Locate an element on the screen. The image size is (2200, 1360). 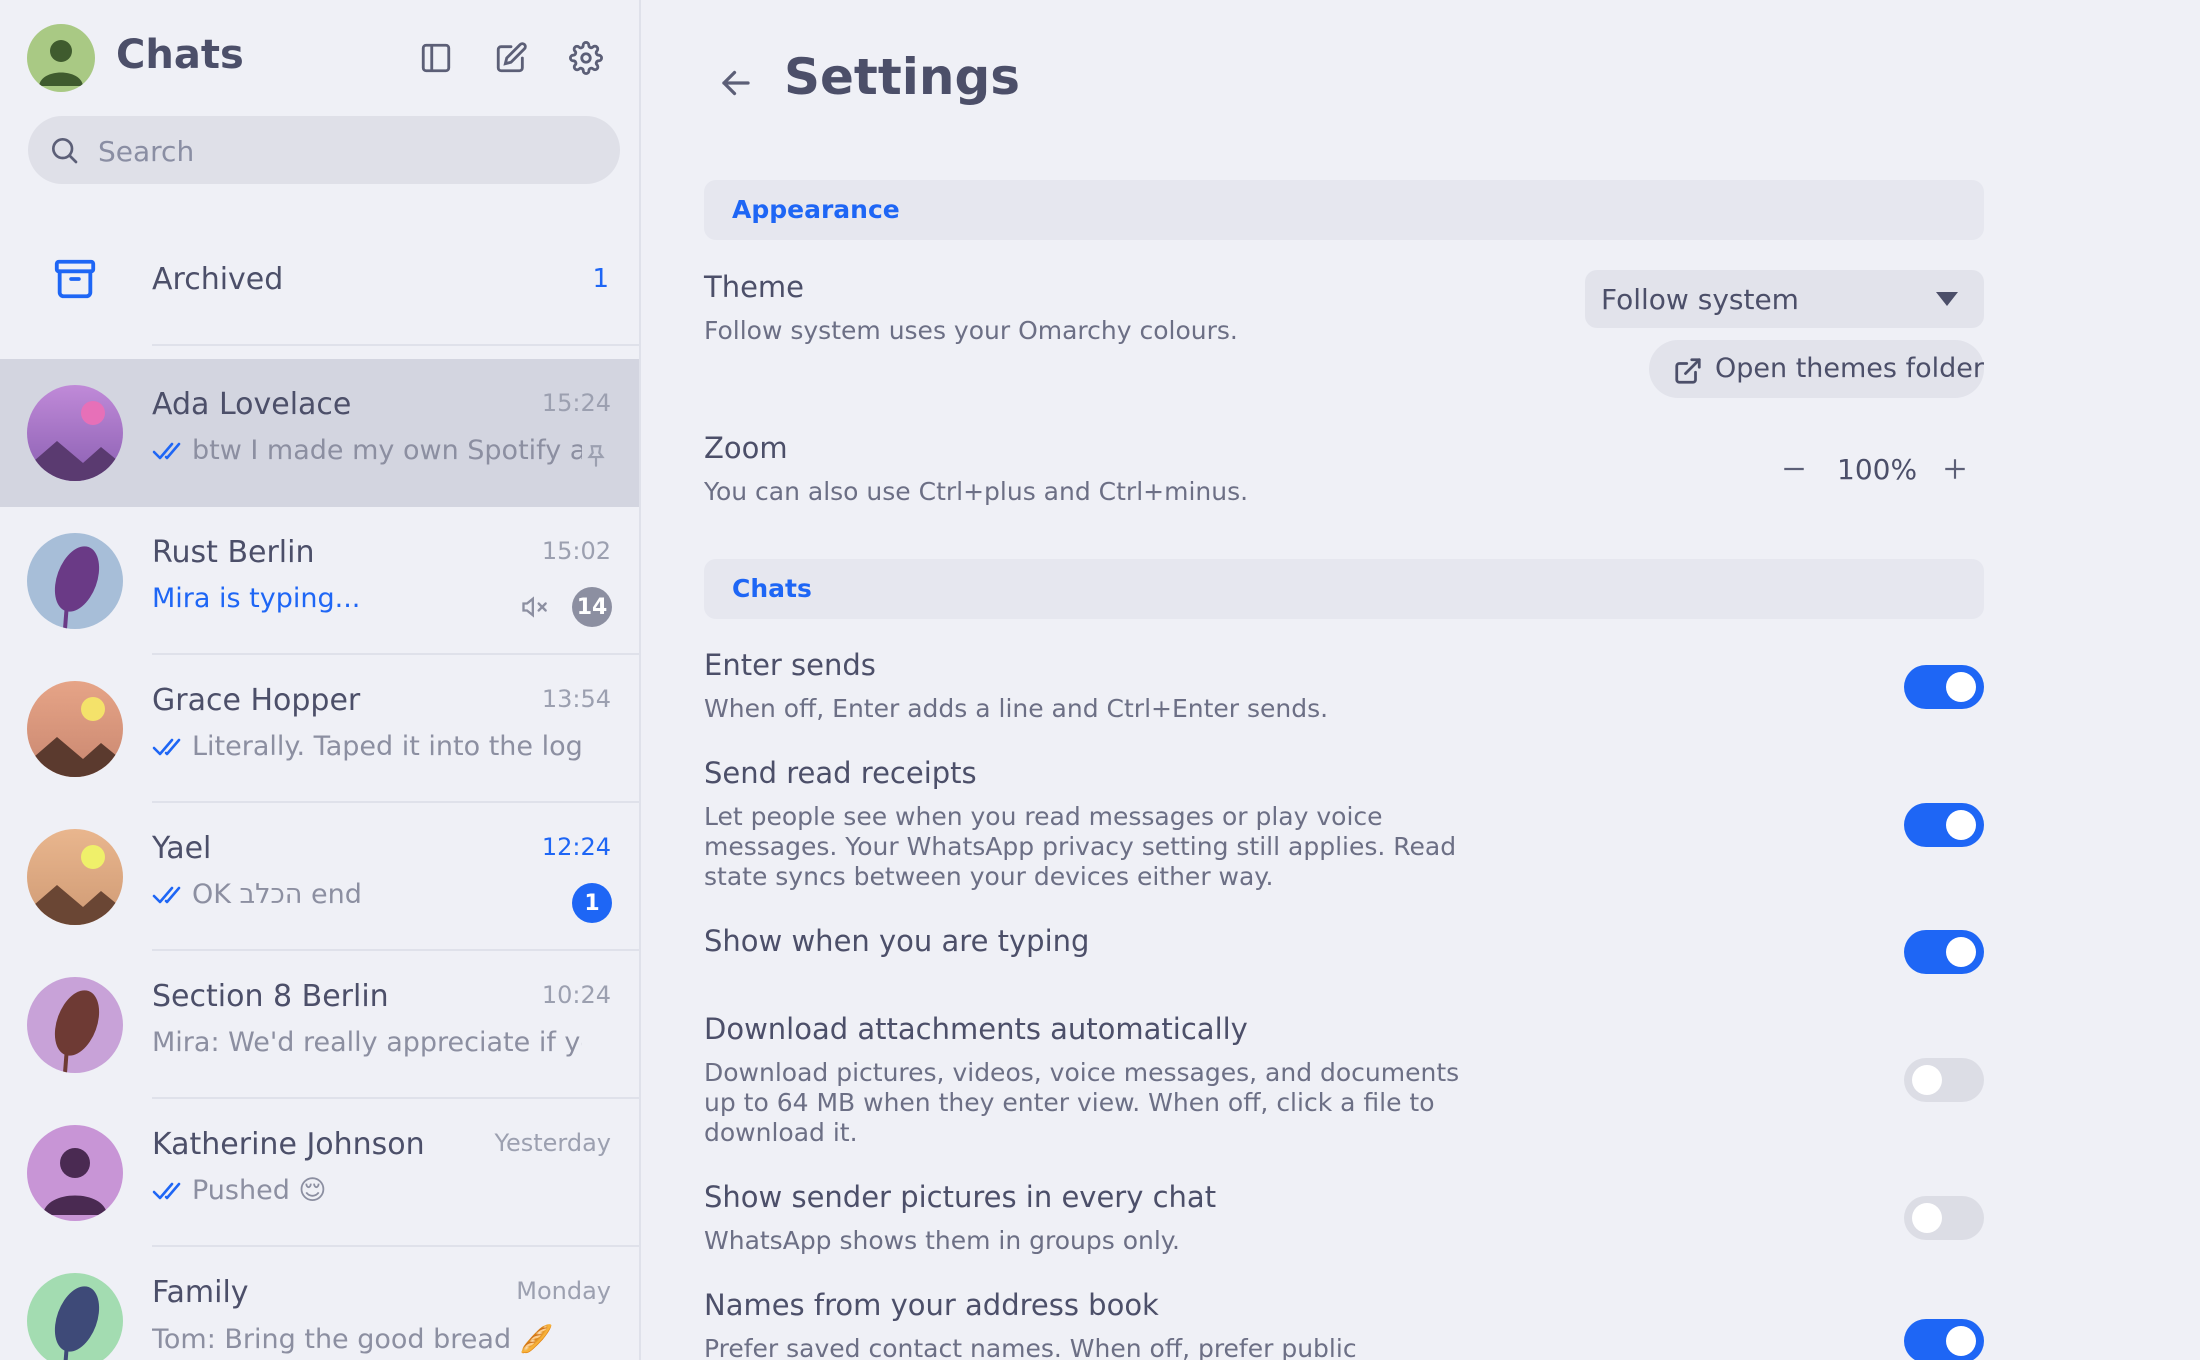
theme-select: Follow system is located at coordinates (1784, 299).